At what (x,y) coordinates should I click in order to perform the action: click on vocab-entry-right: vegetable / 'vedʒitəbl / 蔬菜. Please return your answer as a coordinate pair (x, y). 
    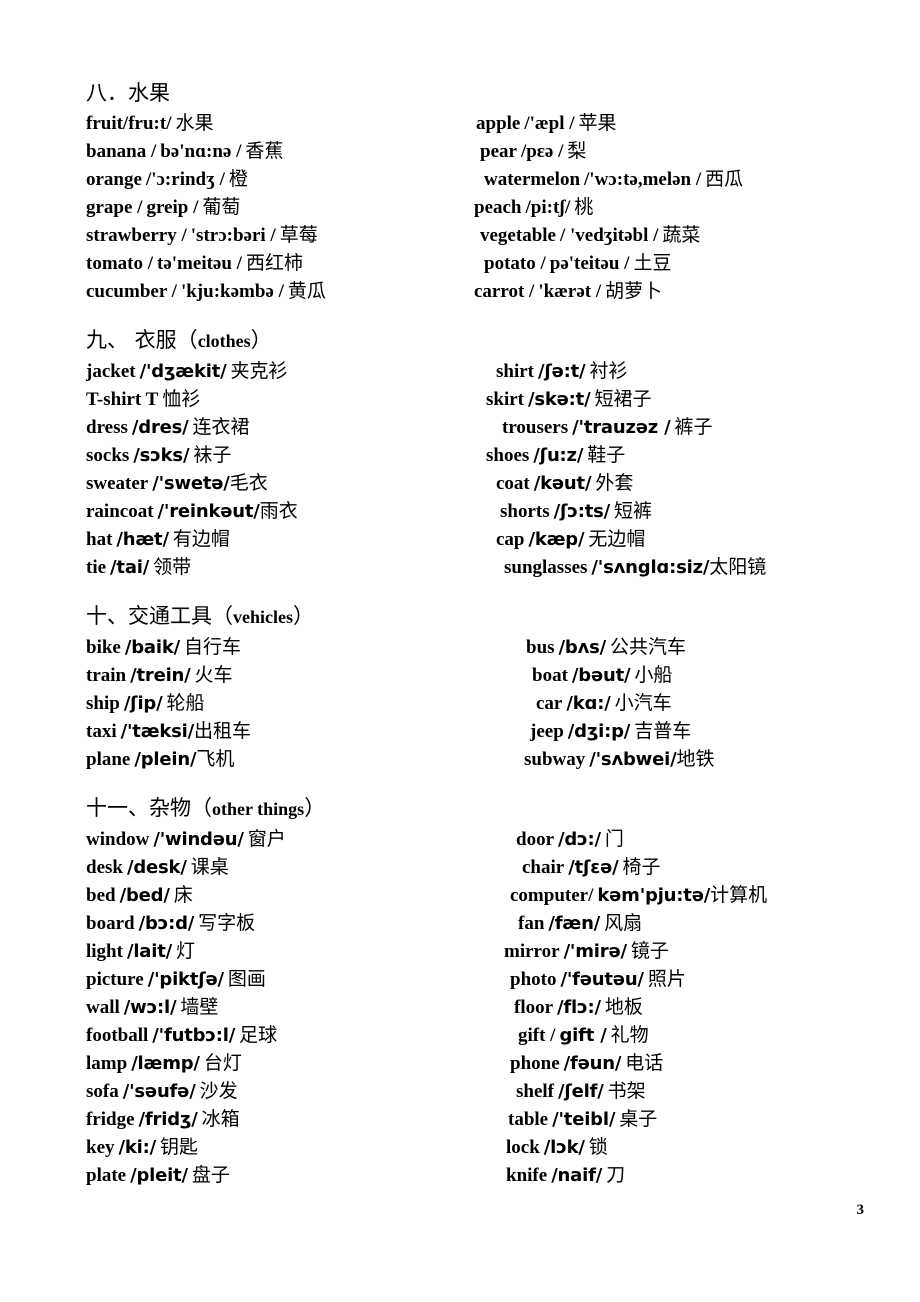
    Looking at the image, I should click on (590, 236).